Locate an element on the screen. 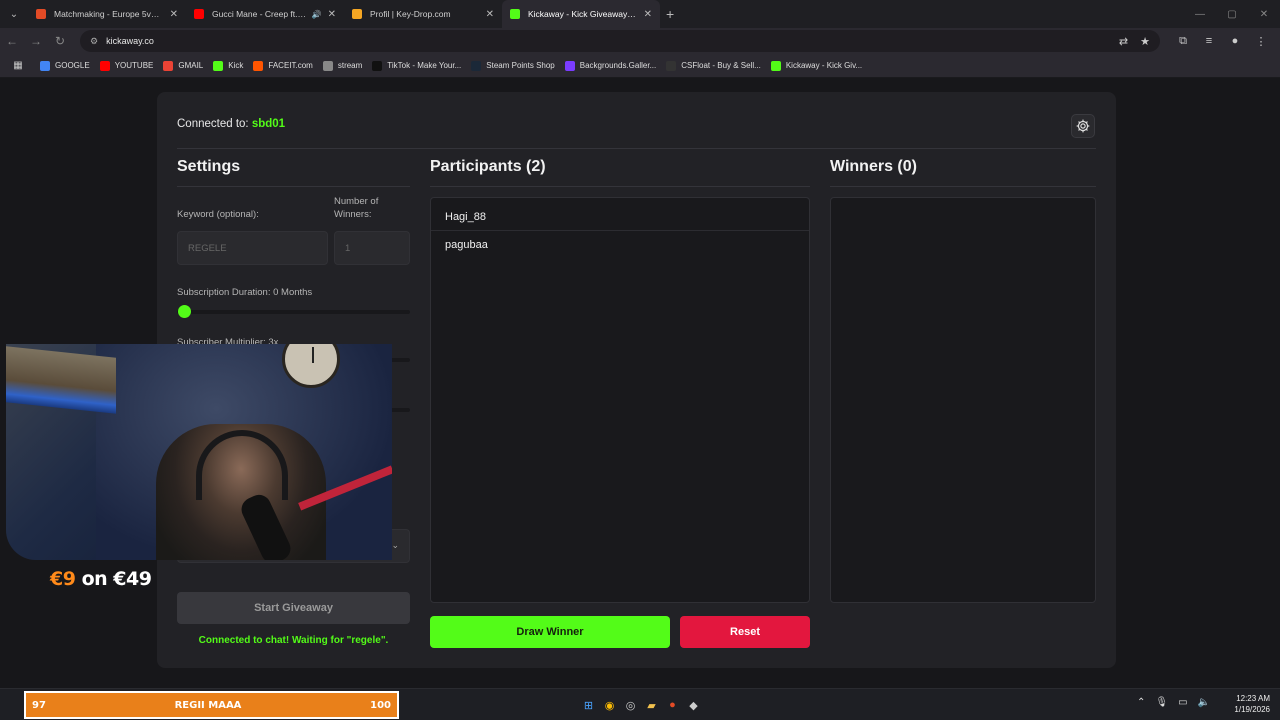  system-clock: 12:23 AM 1/19/2026 is located at coordinates (1252, 704).